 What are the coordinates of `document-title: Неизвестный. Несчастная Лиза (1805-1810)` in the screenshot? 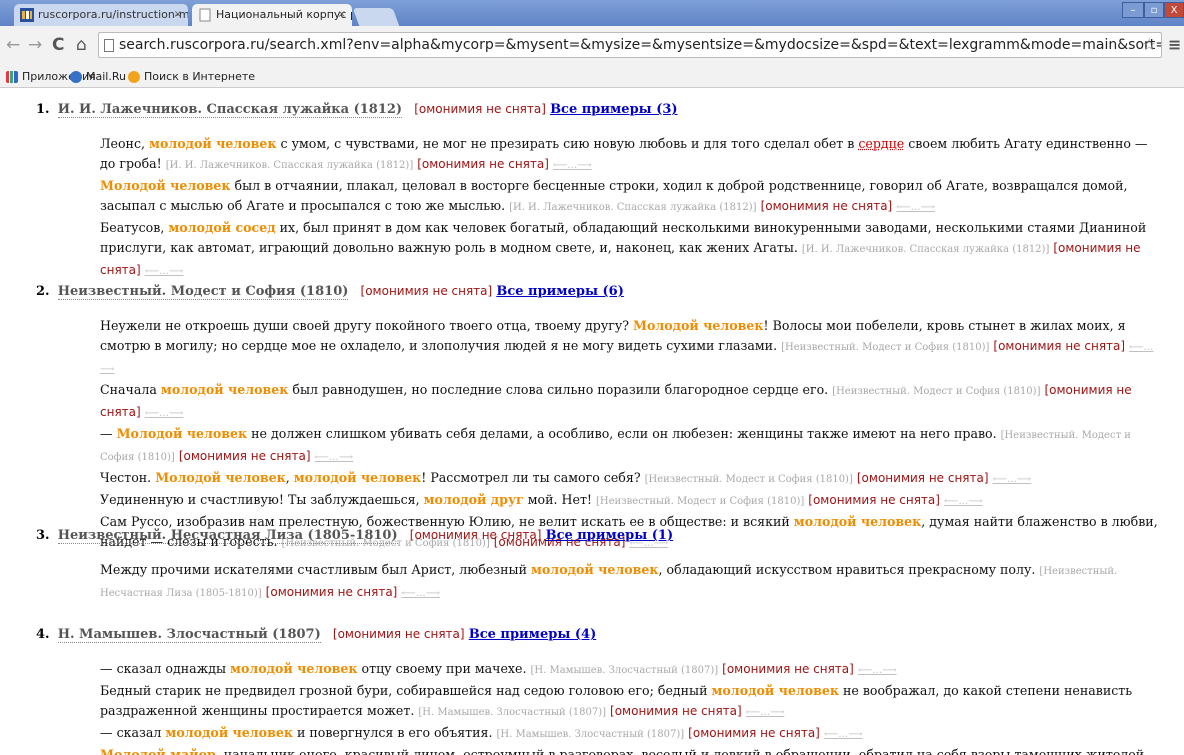 It's located at (227, 536).